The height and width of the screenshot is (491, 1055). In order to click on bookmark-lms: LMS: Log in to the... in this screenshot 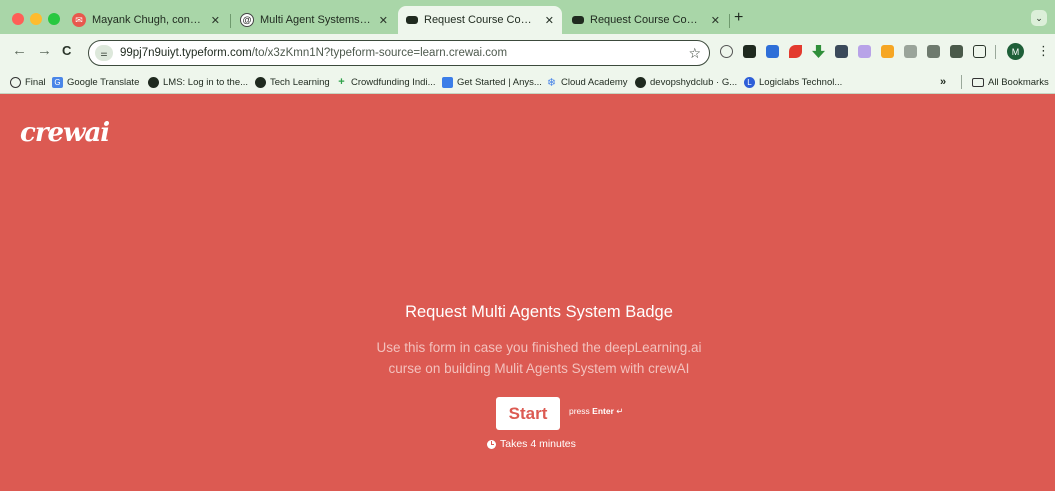, I will do `click(198, 82)`.